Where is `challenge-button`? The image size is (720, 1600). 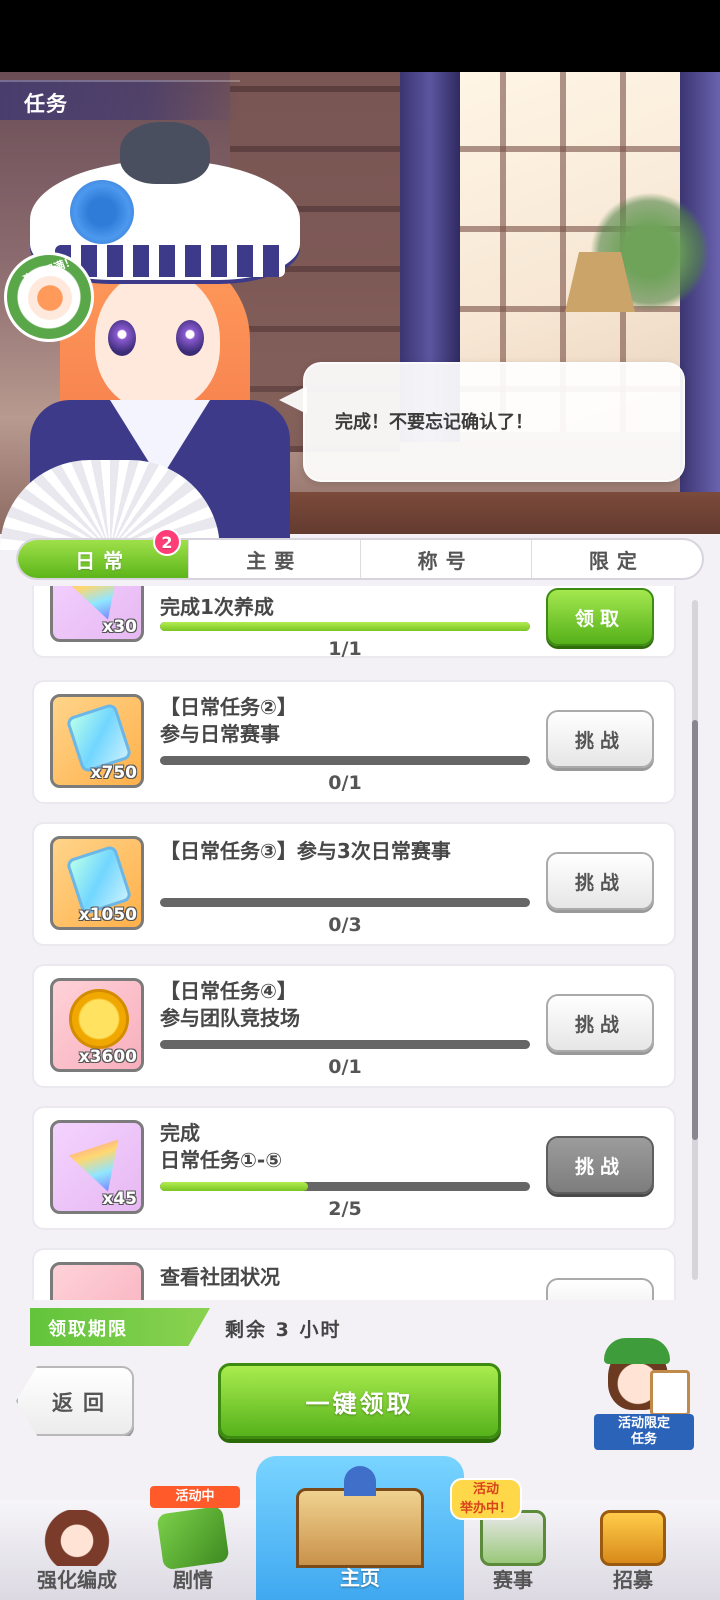 challenge-button is located at coordinates (600, 1289).